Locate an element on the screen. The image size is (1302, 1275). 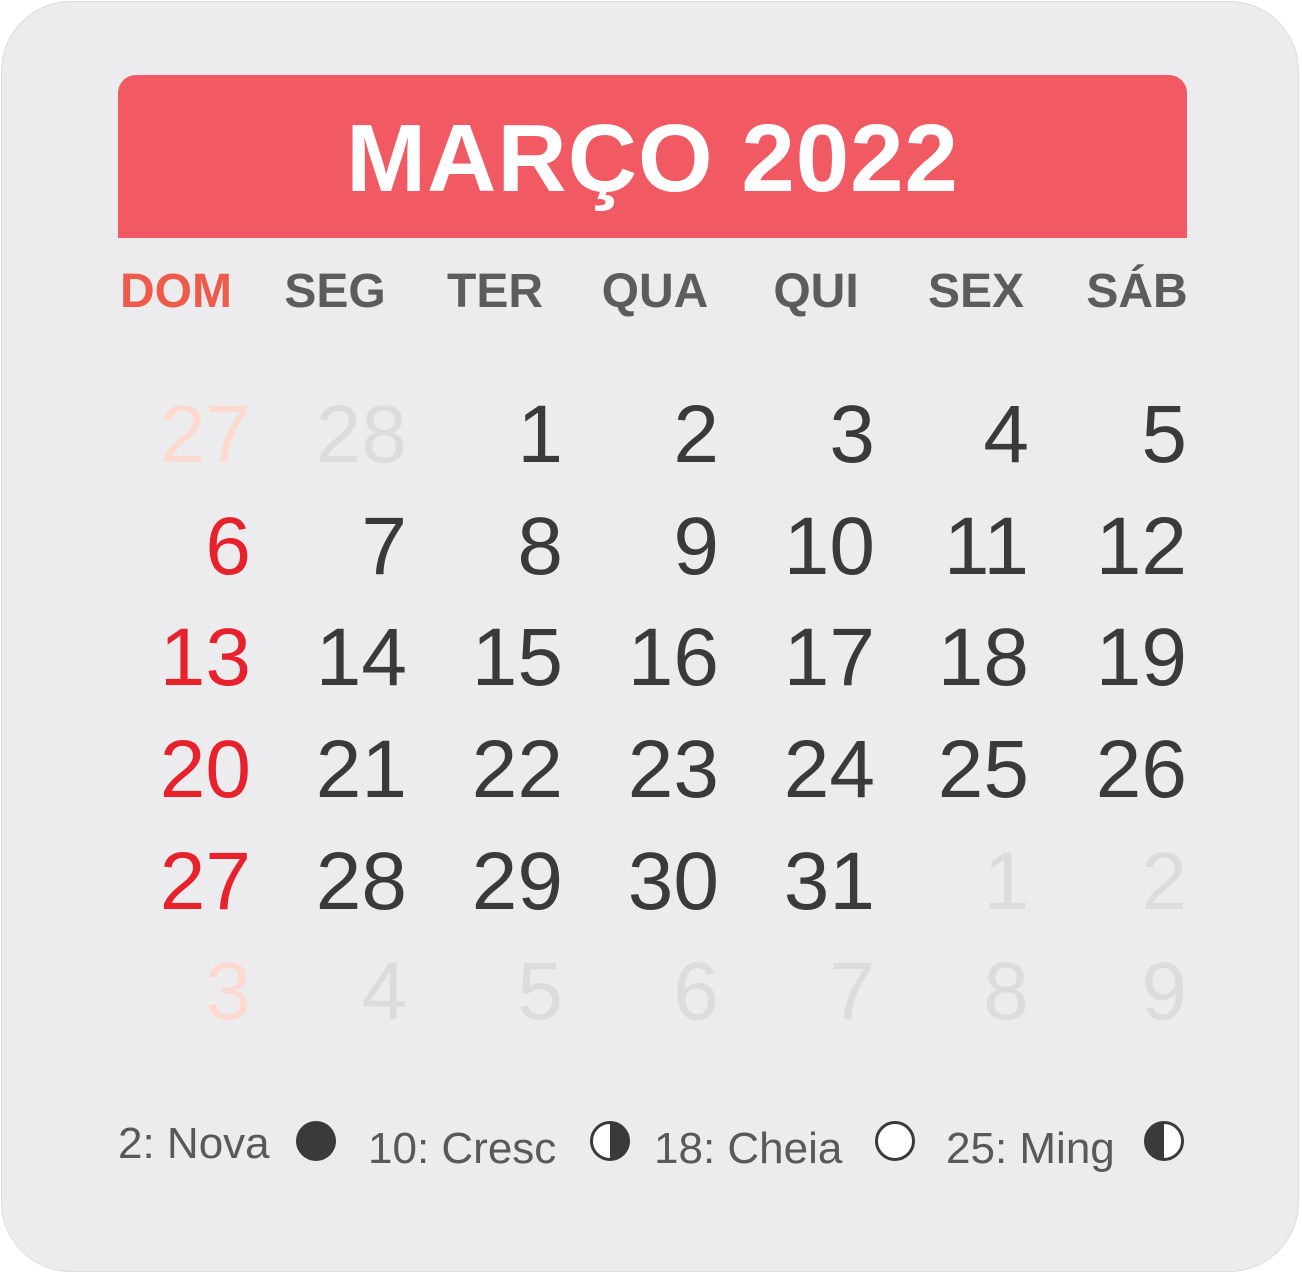
day-cell-sat: 5 is located at coordinates (1164, 434).